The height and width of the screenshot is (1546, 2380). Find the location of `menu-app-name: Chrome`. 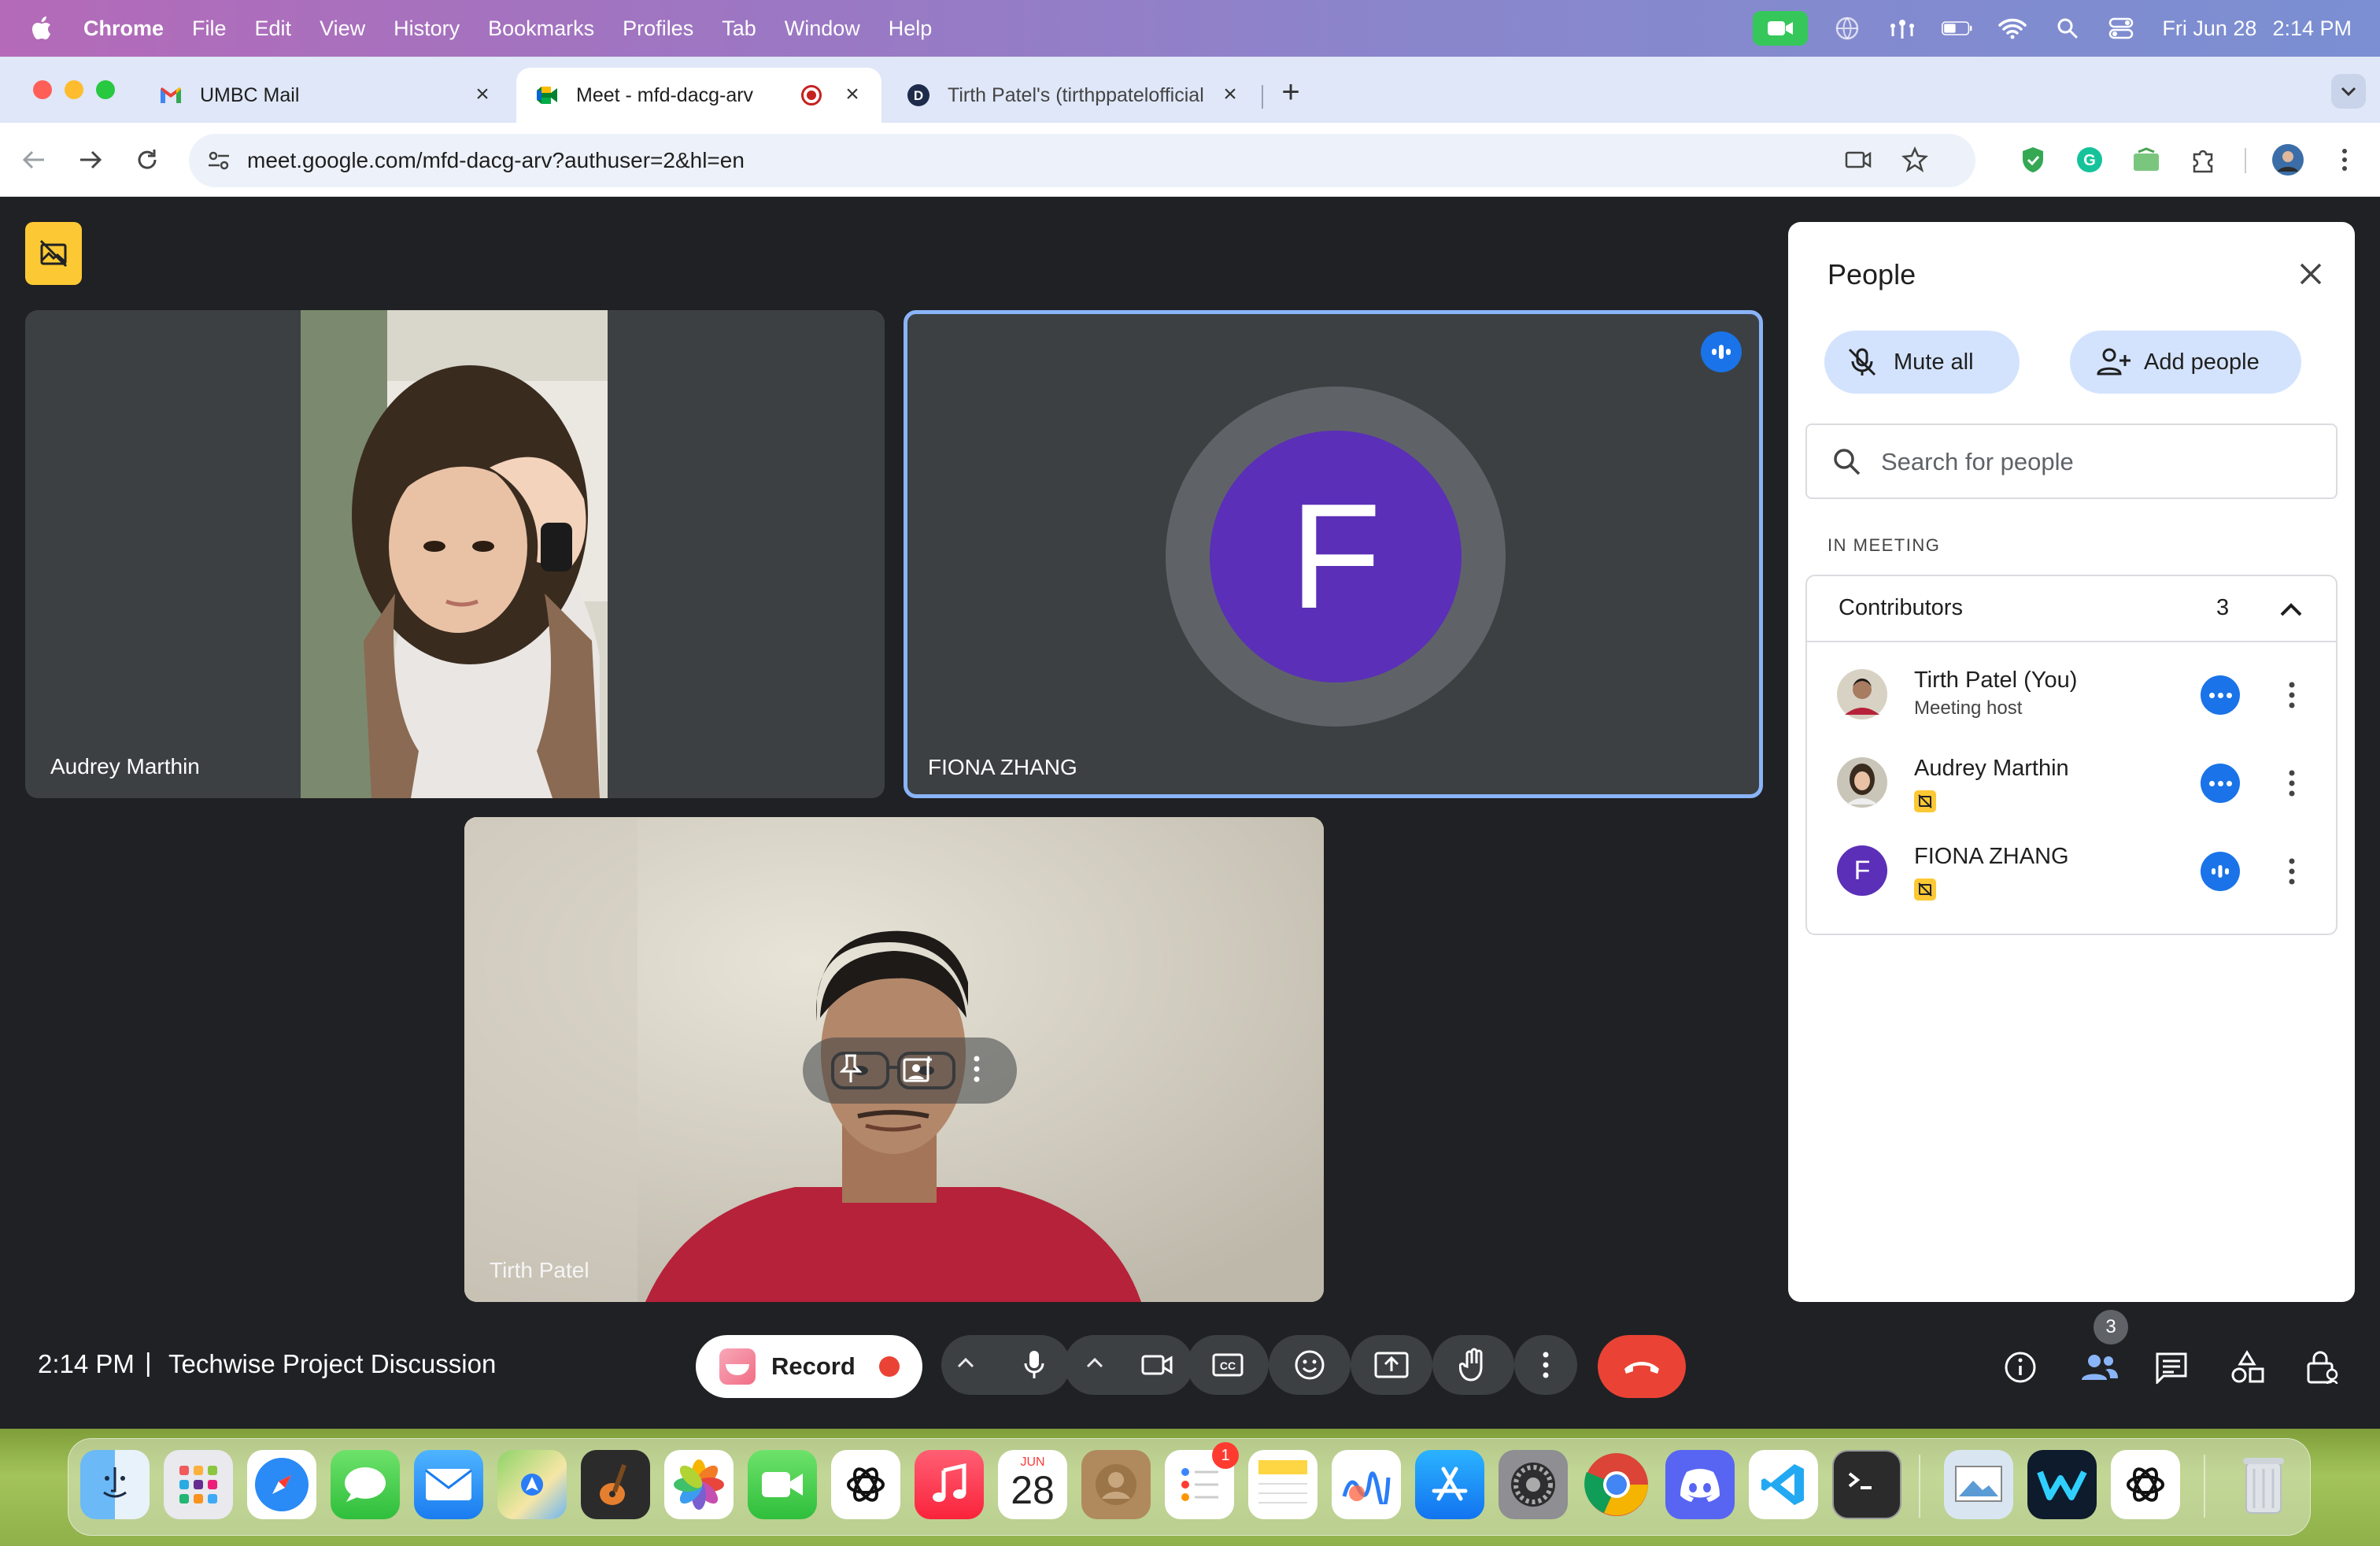

menu-app-name: Chrome is located at coordinates (123, 29).